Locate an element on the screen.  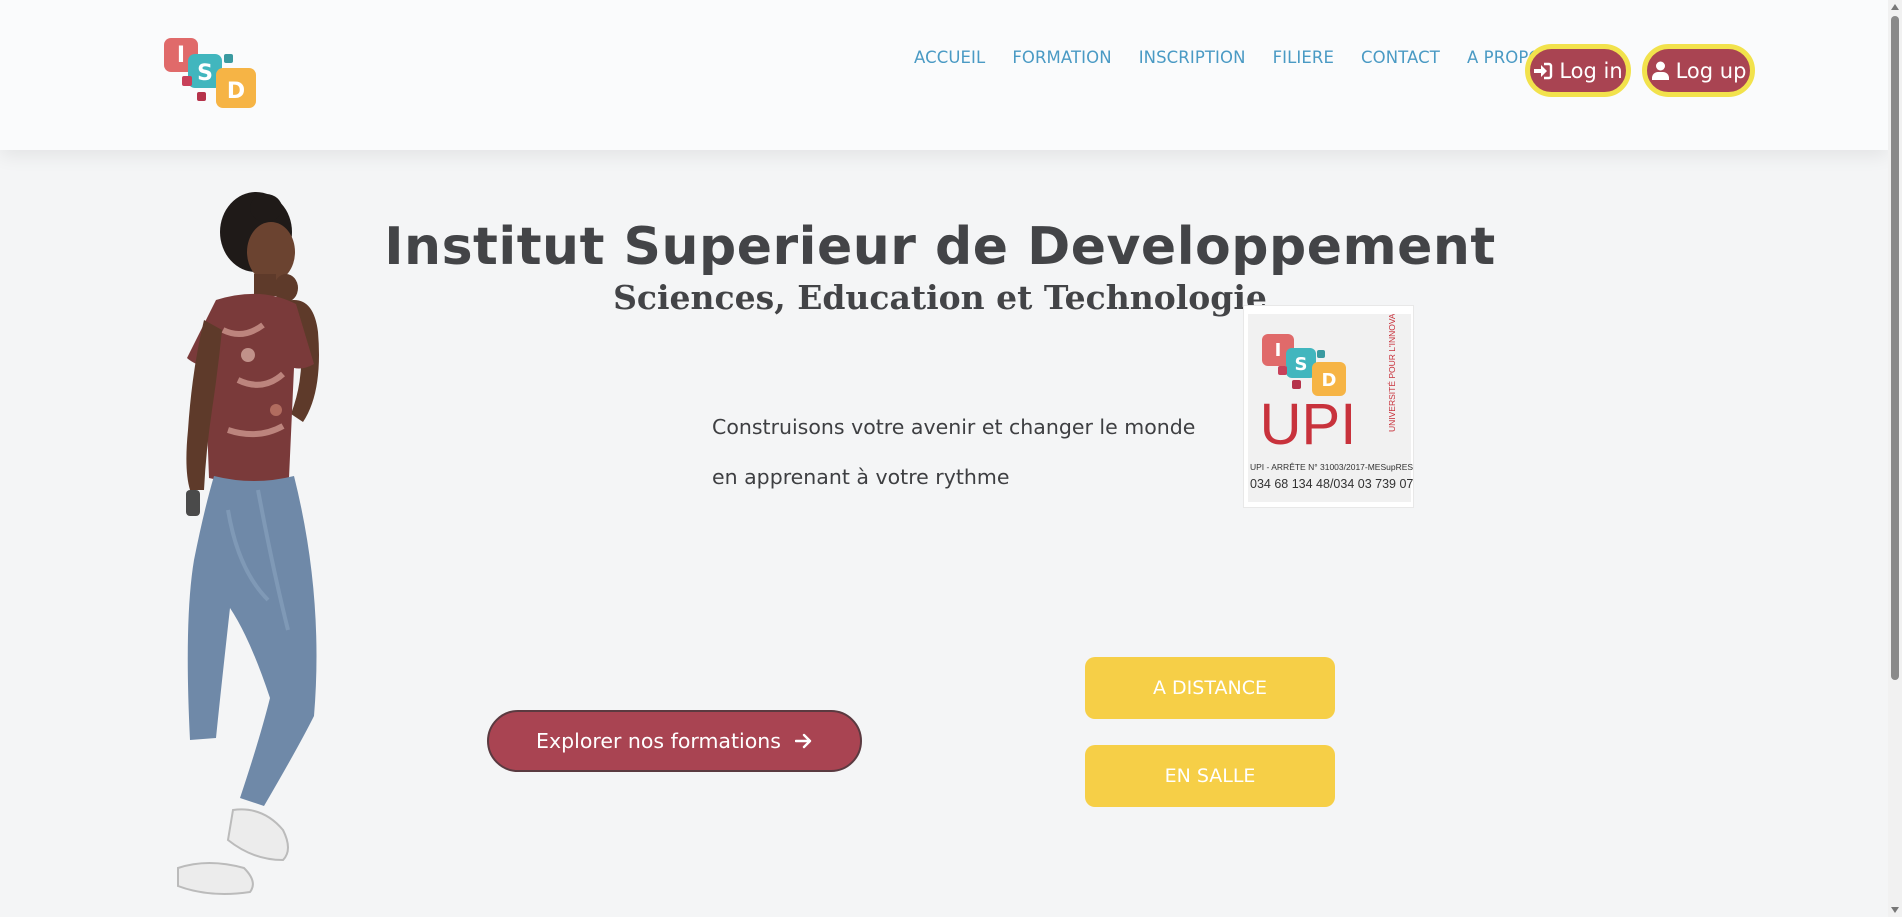
scrollbar-thumb is located at coordinates (1895, 348).